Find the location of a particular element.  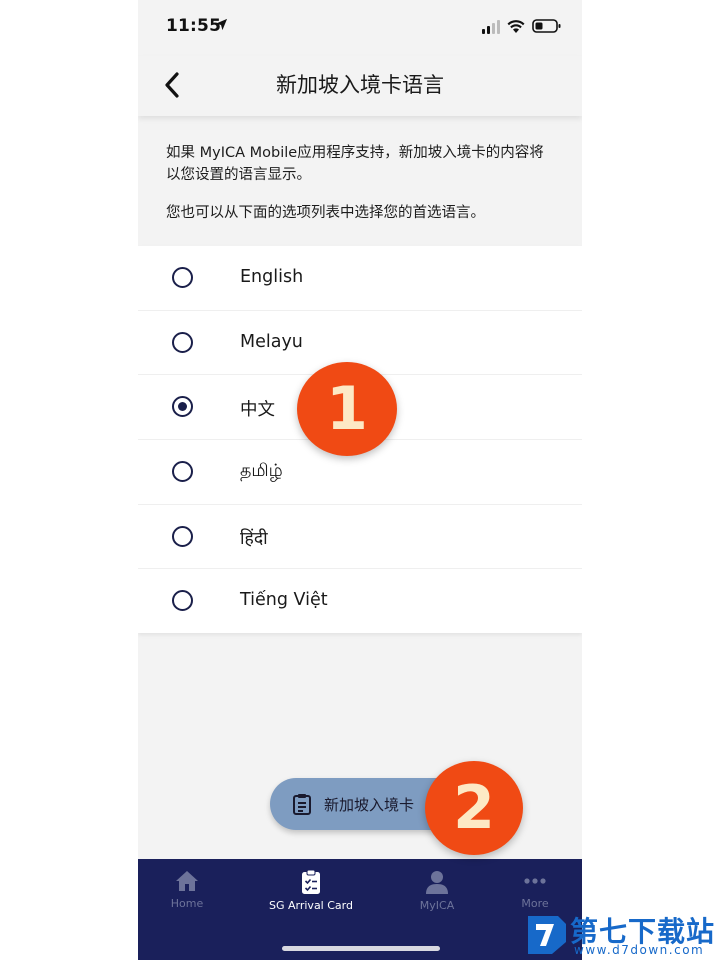

wifi-icon is located at coordinates (516, 26).